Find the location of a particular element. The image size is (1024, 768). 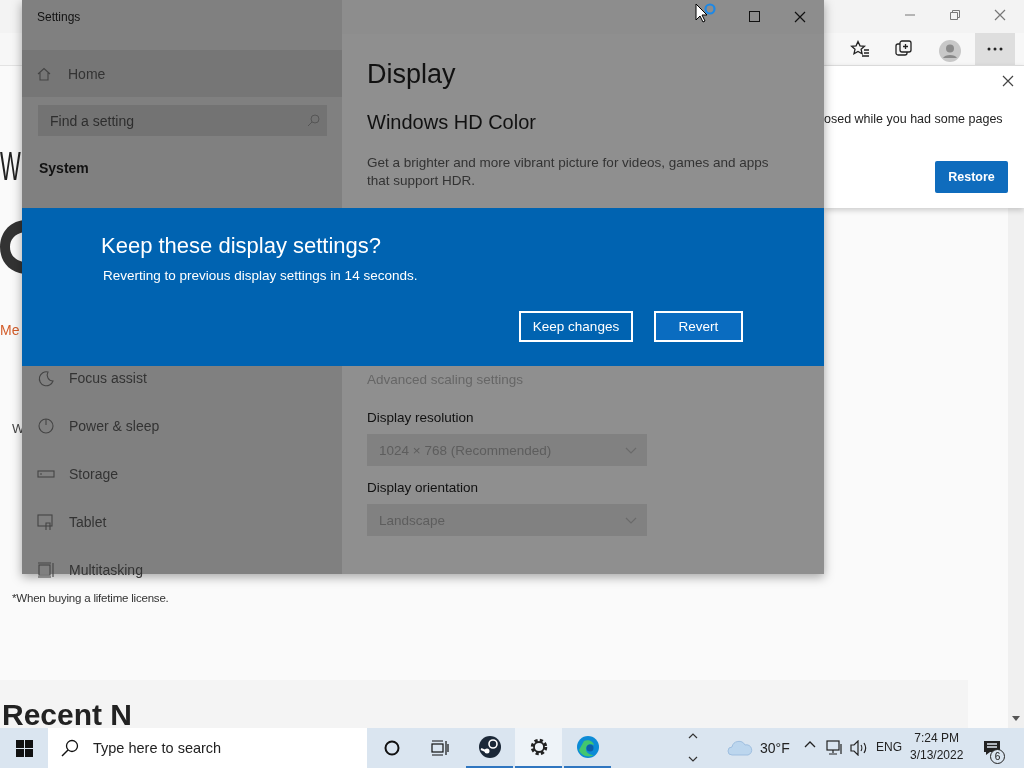

profile-icon is located at coordinates (950, 51).